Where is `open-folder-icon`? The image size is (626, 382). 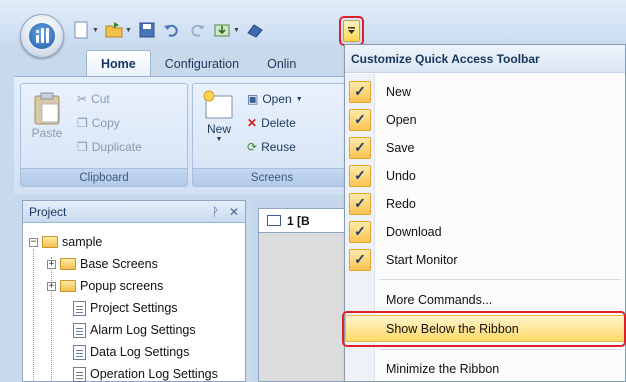
open-folder-icon is located at coordinates (114, 30).